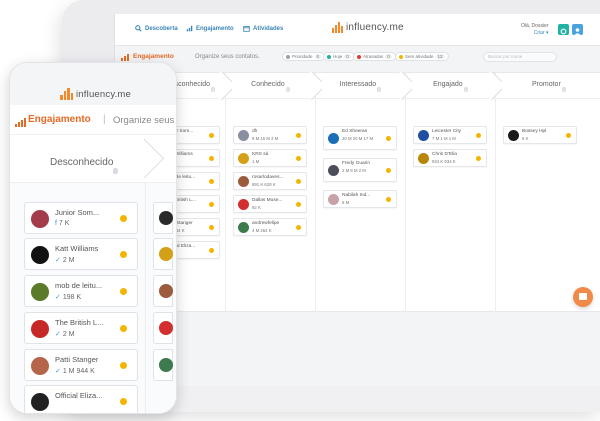  I want to click on column-count-badge: 2, so click(465, 89).